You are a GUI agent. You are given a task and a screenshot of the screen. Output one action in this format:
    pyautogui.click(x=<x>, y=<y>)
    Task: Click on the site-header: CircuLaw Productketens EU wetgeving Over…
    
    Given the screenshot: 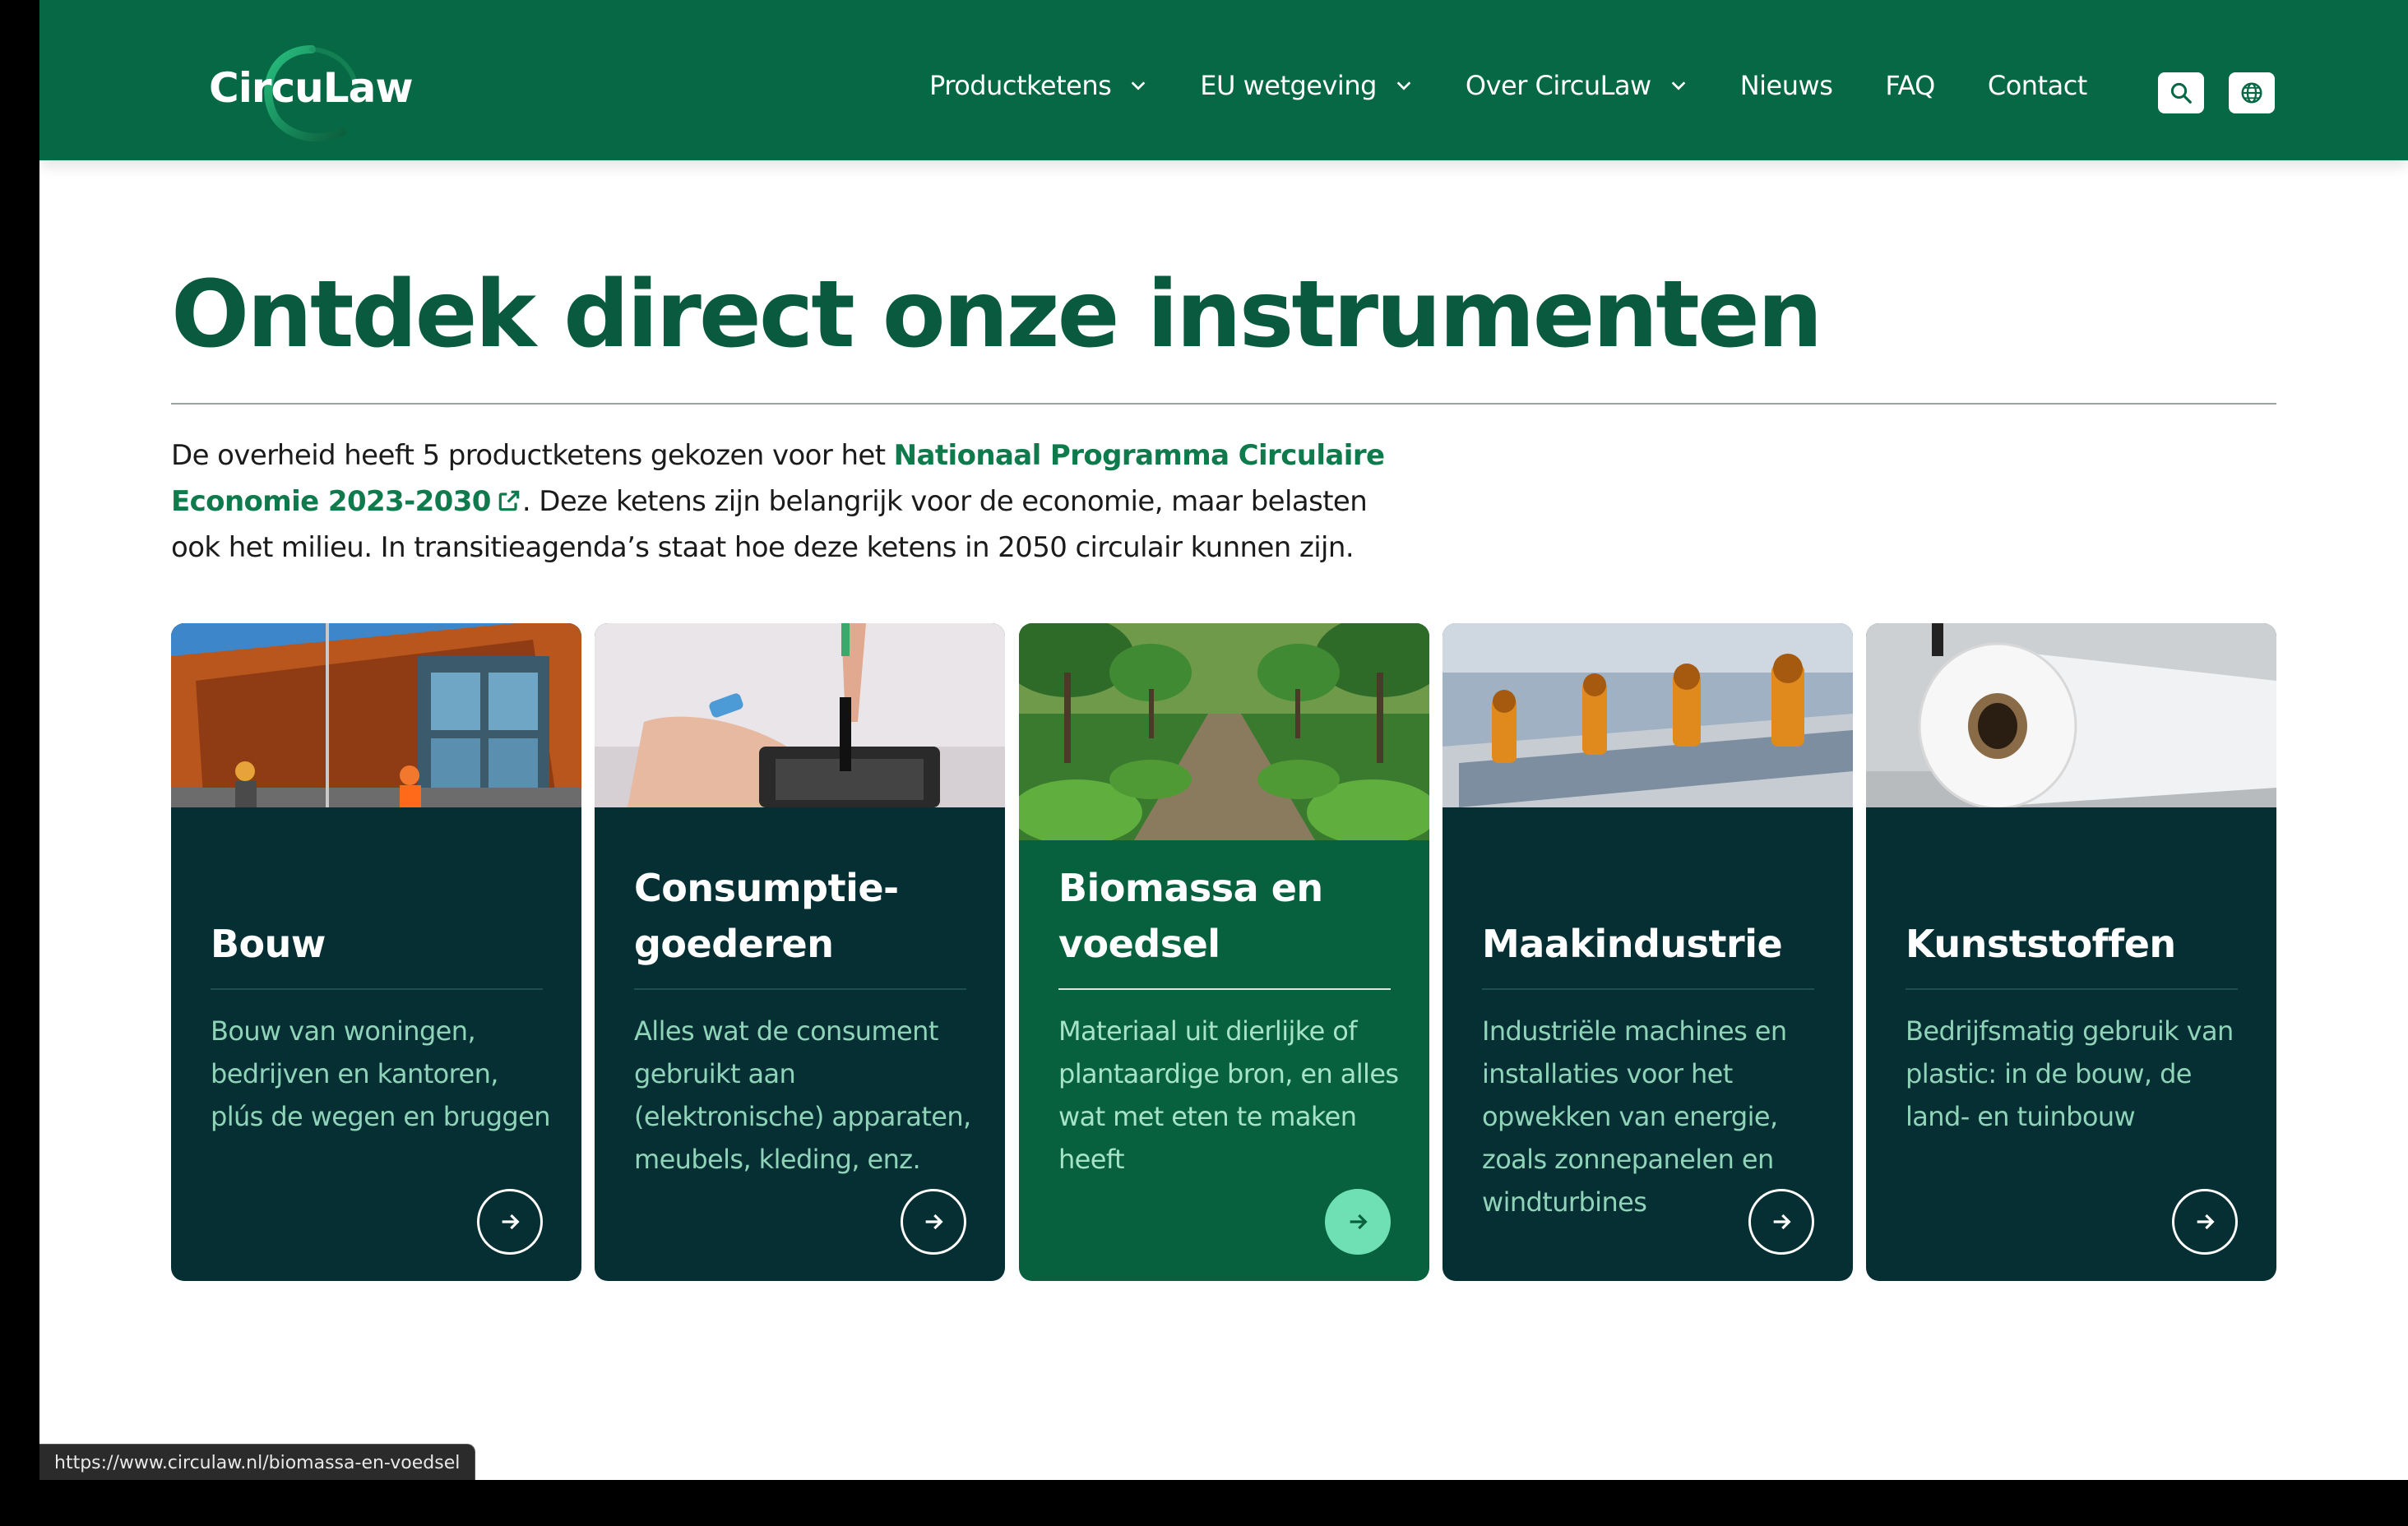 What is the action you would take?
    pyautogui.click(x=1223, y=80)
    